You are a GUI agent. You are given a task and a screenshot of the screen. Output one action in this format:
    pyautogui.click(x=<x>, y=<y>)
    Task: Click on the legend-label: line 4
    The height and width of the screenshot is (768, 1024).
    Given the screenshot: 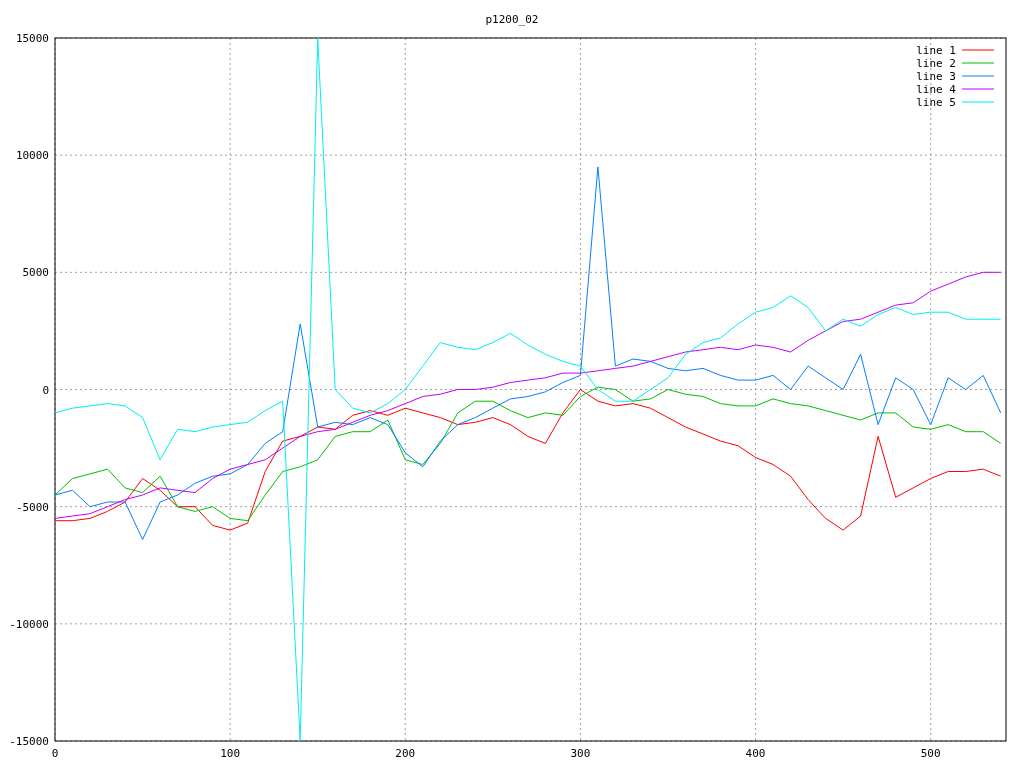 What is the action you would take?
    pyautogui.click(x=936, y=89)
    